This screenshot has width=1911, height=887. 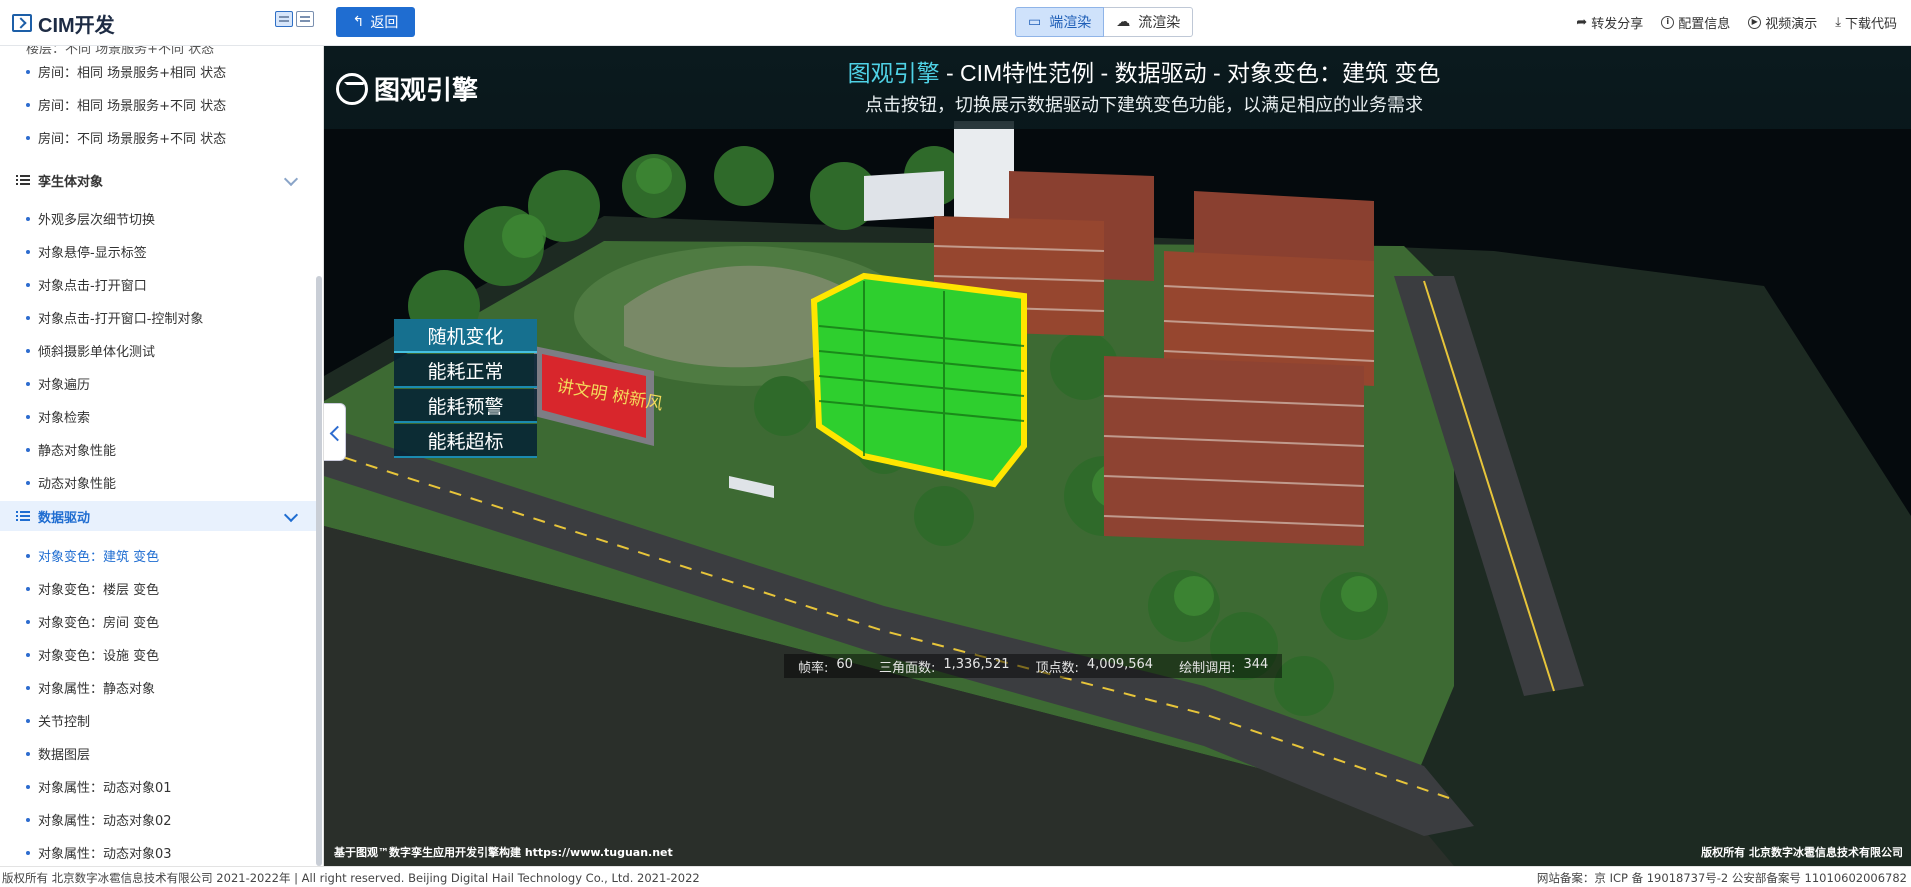 What do you see at coordinates (1149, 22) in the screenshot?
I see `tab-stream-render: ☁ 流渲染` at bounding box center [1149, 22].